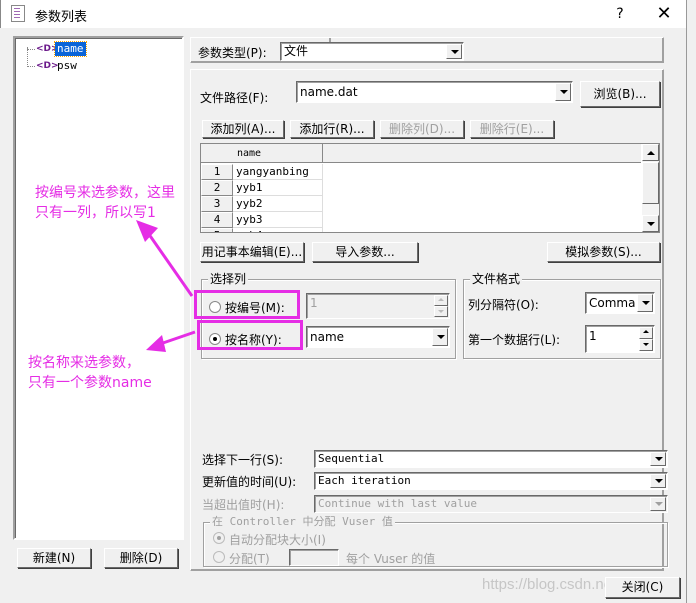  What do you see at coordinates (232, 53) in the screenshot?
I see `param-type-label: 参数类型(P):` at bounding box center [232, 53].